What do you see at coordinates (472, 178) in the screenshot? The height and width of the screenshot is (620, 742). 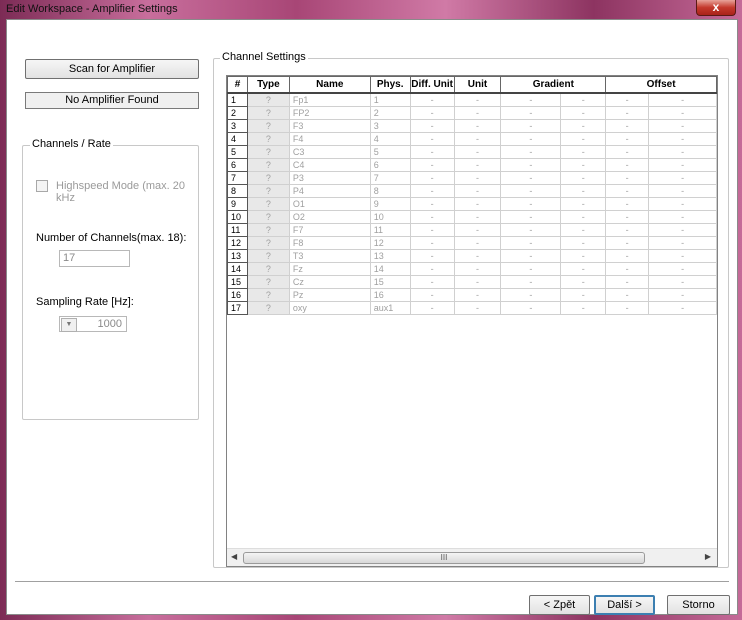 I see `table-row: 7? P3 7- - - - - -` at bounding box center [472, 178].